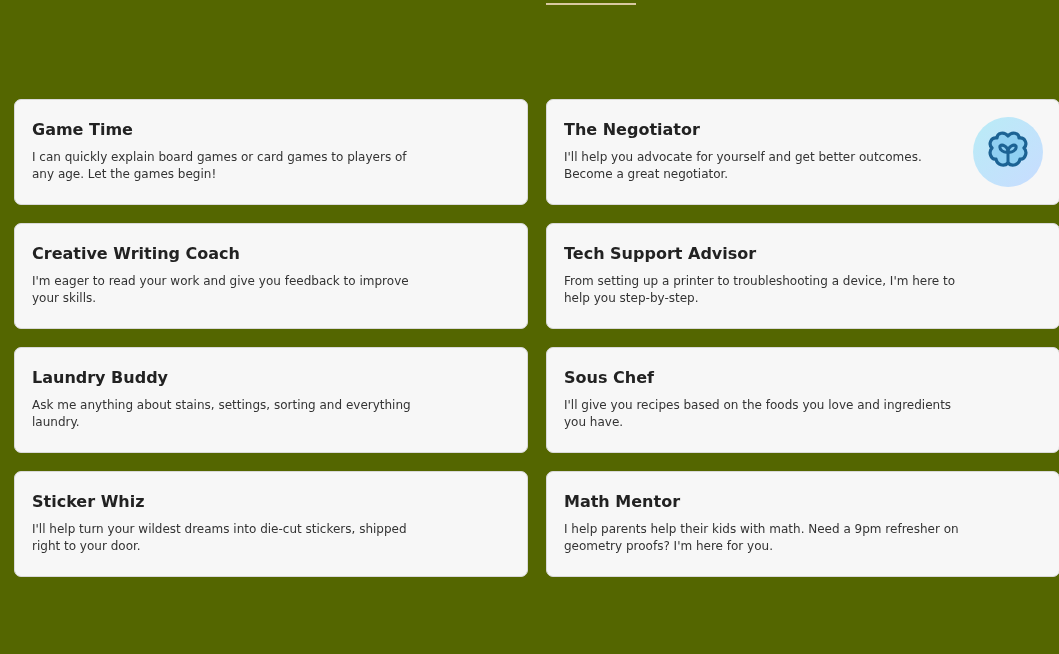  What do you see at coordinates (661, 253) in the screenshot?
I see `card-title: Tech Support Advisor` at bounding box center [661, 253].